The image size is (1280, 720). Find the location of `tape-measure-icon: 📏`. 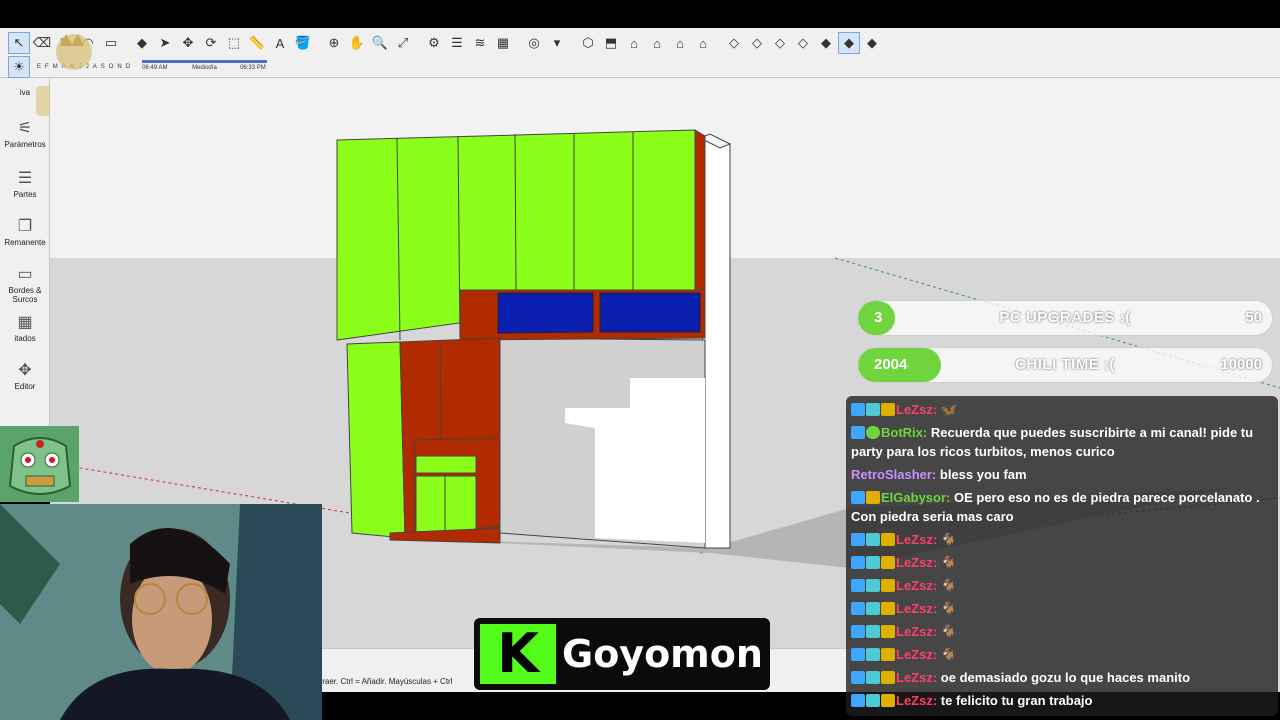

tape-measure-icon: 📏 is located at coordinates (257, 43).